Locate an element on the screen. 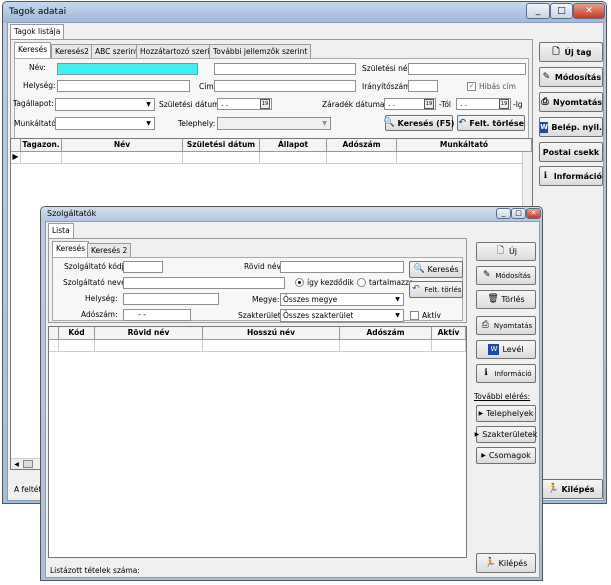 The image size is (611, 585). child-nyomtatas-button: ⎙ Nyomtatás is located at coordinates (506, 325).